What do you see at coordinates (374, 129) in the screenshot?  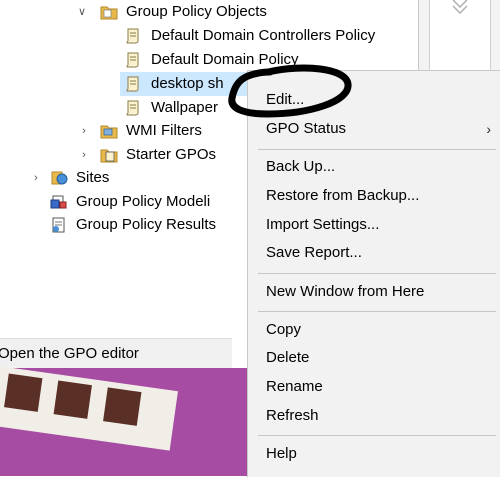 I see `menu-item-gpo-status: GPO Status ›` at bounding box center [374, 129].